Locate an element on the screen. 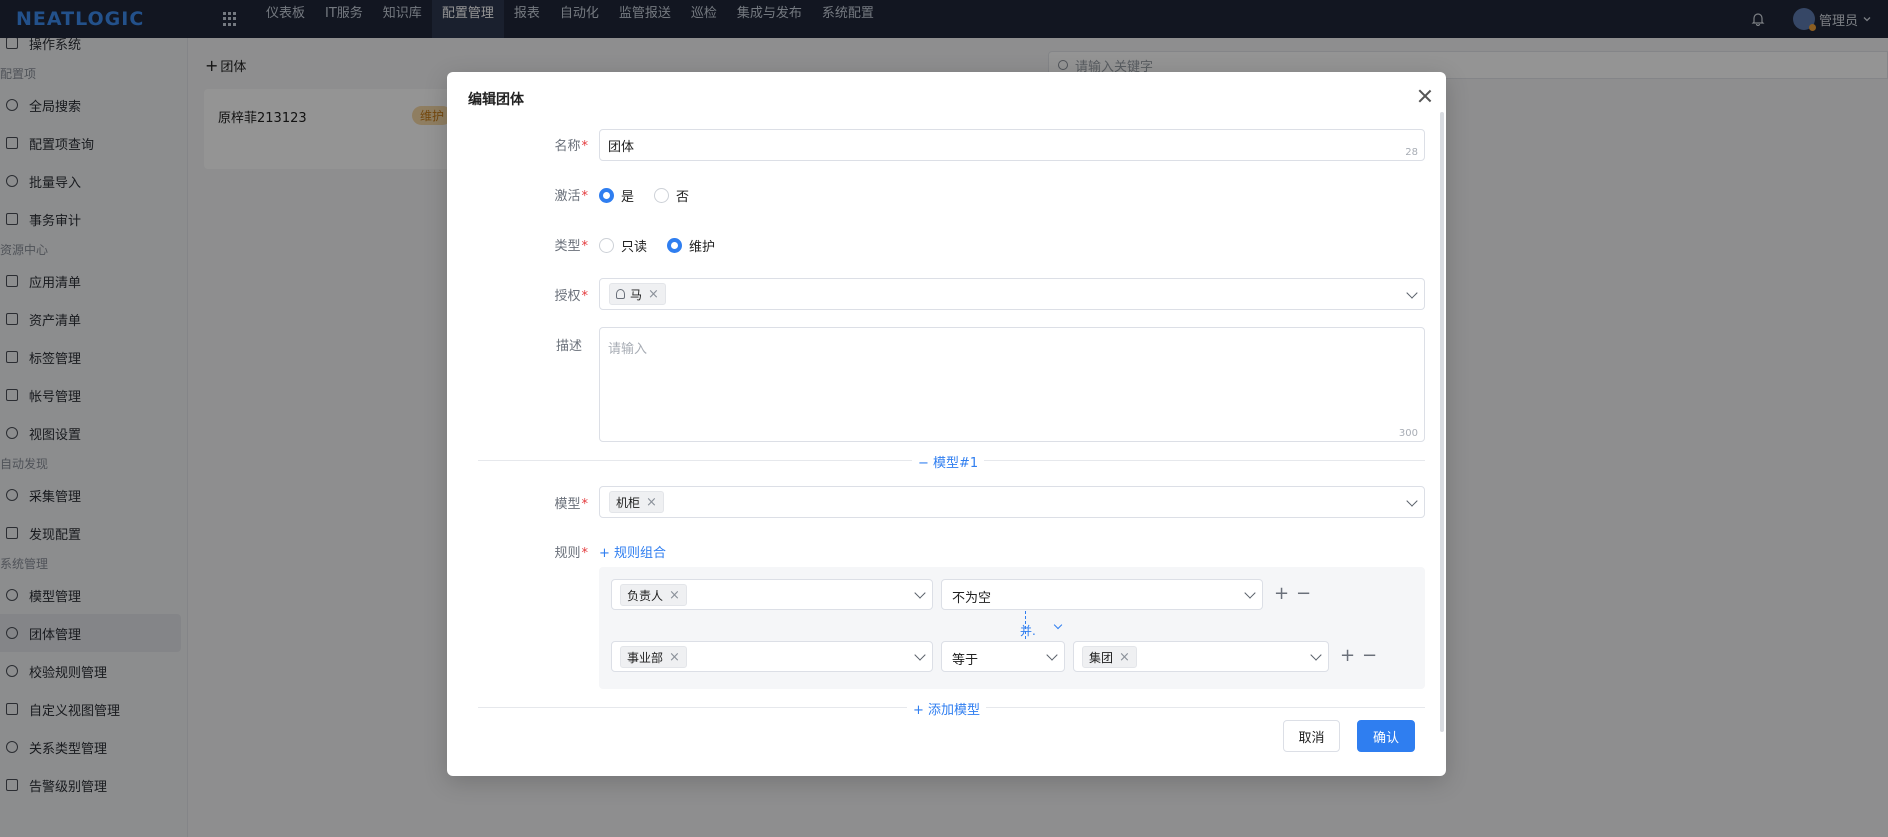 The height and width of the screenshot is (837, 1888). type-label: 类型* is located at coordinates (571, 246).